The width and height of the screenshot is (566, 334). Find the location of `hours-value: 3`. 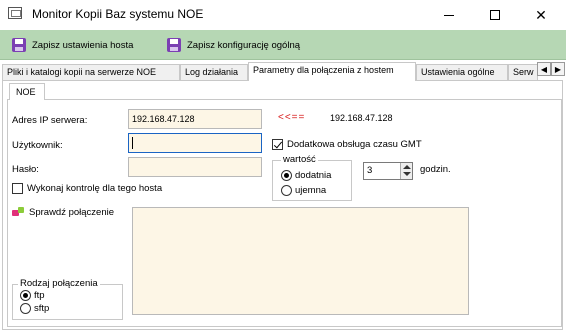

hours-value: 3 is located at coordinates (370, 170).